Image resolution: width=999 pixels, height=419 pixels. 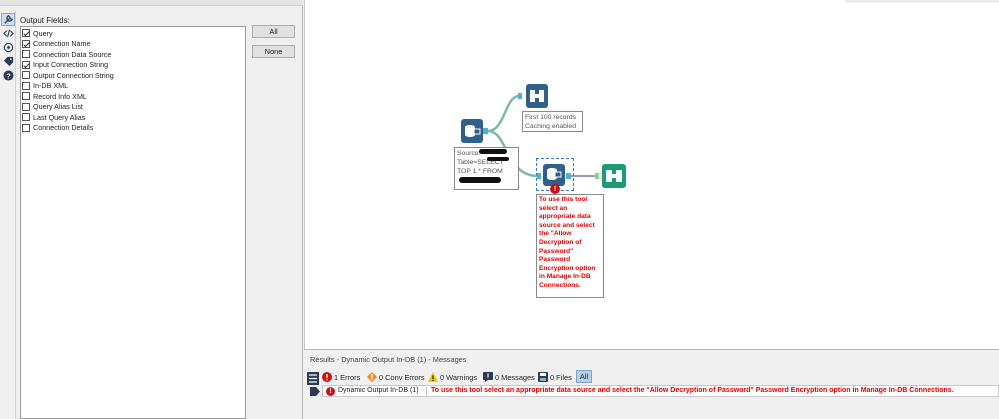 I want to click on field-row-input-connection-string: Input Connection String, so click(x=65, y=65).